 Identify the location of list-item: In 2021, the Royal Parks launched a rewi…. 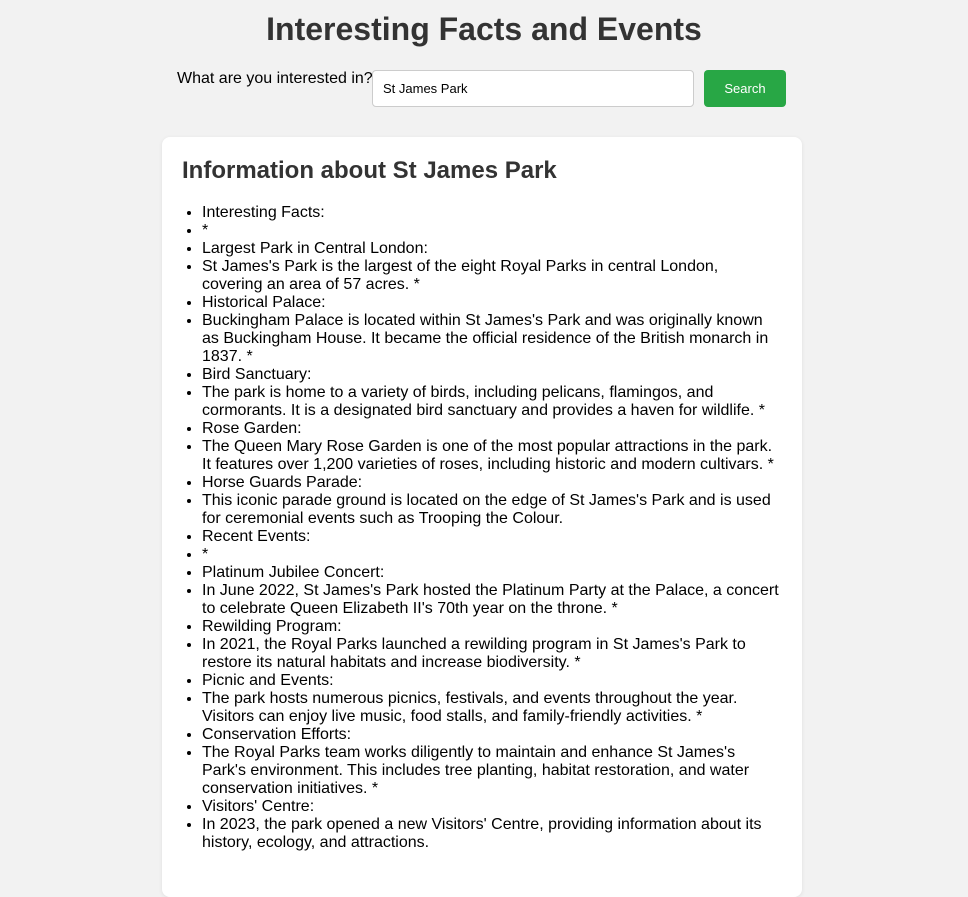
(492, 654).